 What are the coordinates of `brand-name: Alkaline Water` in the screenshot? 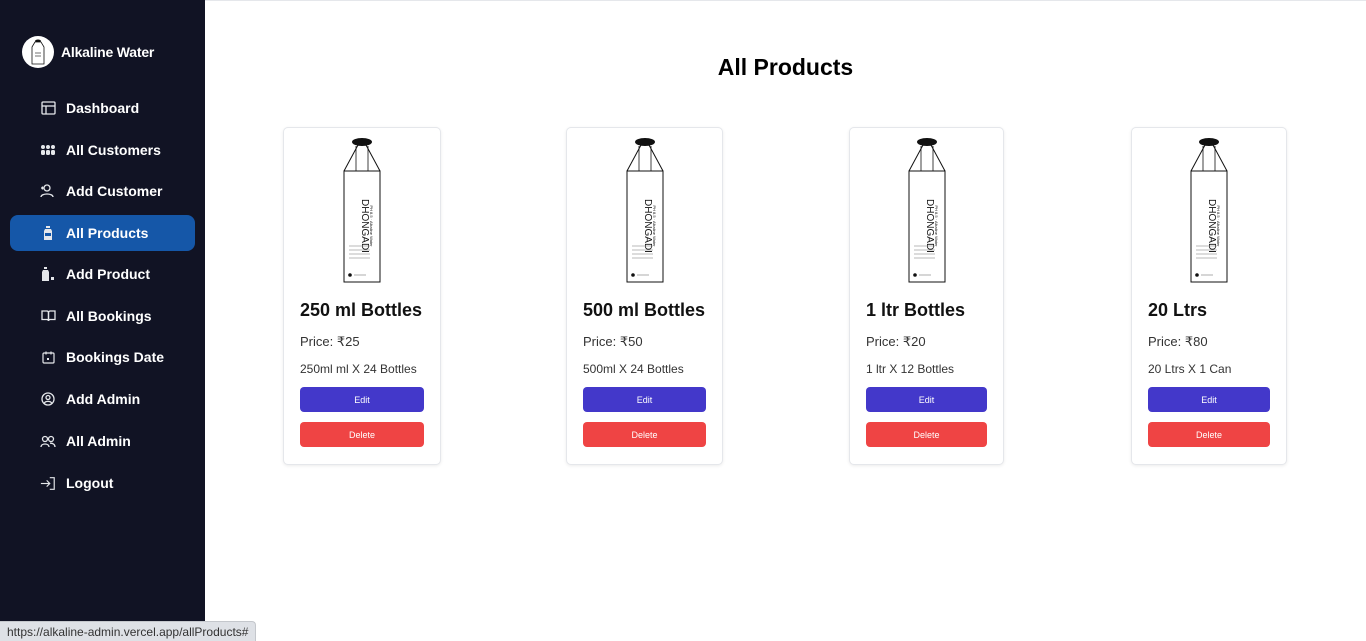 It's located at (108, 52).